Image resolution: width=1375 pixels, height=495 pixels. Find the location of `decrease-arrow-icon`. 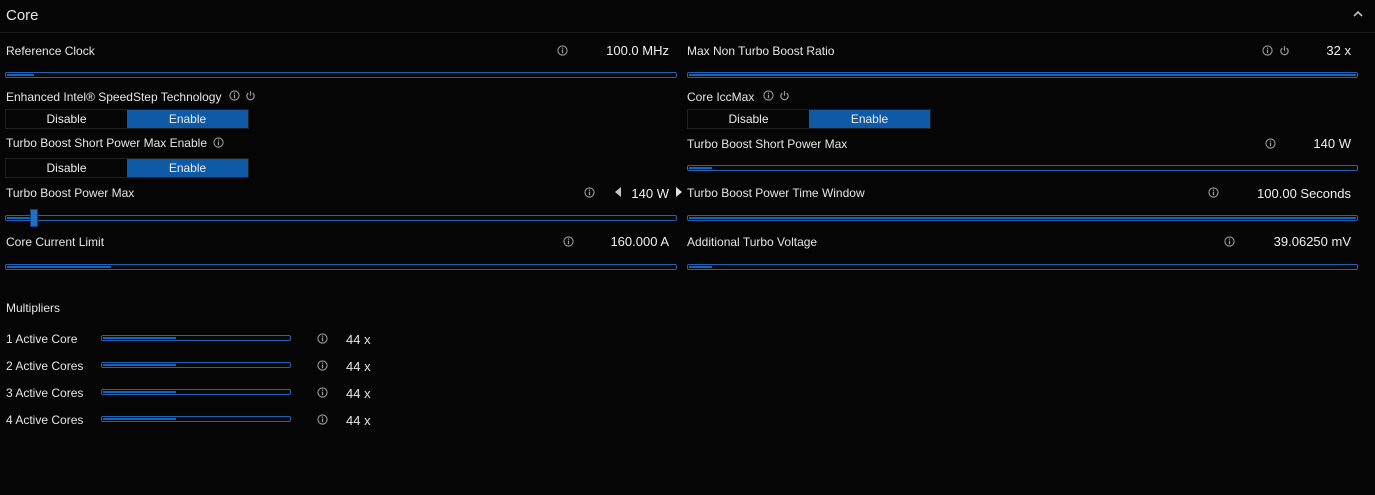

decrease-arrow-icon is located at coordinates (618, 192).